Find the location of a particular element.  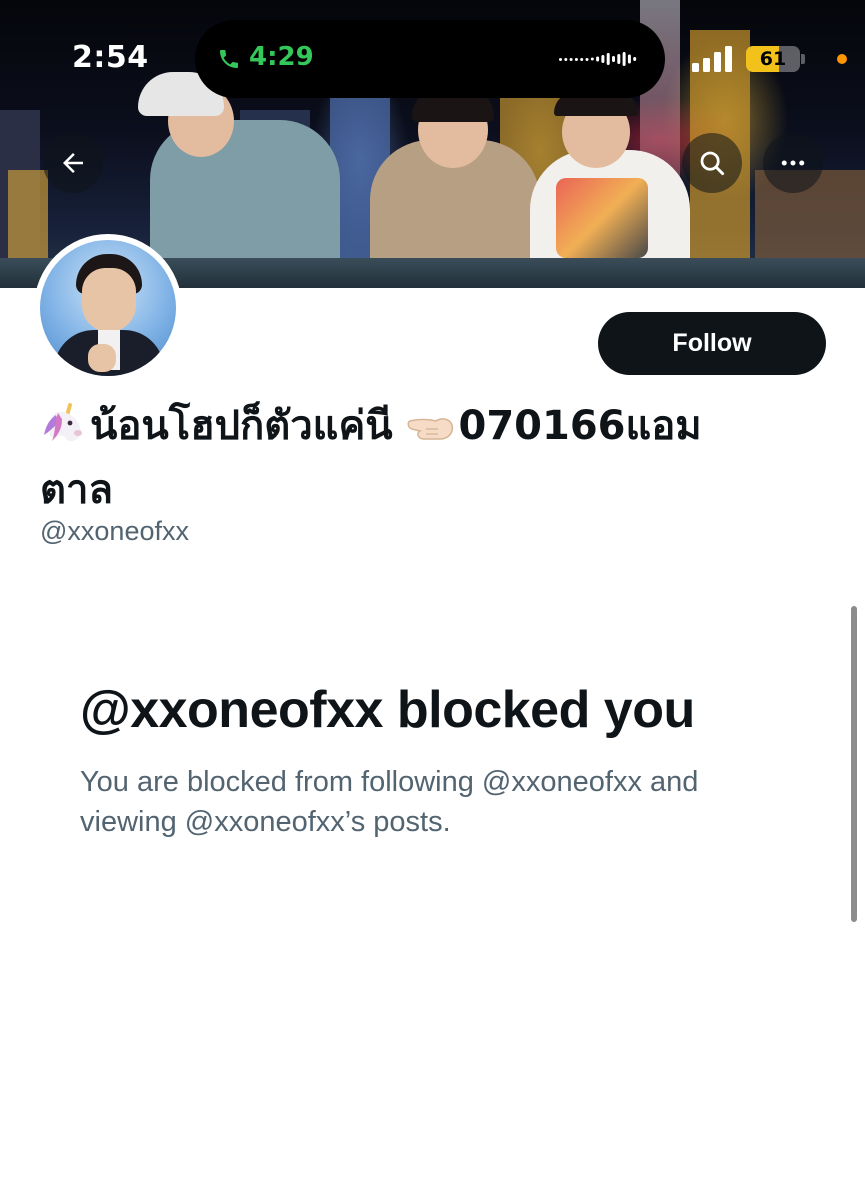

search-button is located at coordinates (712, 163).